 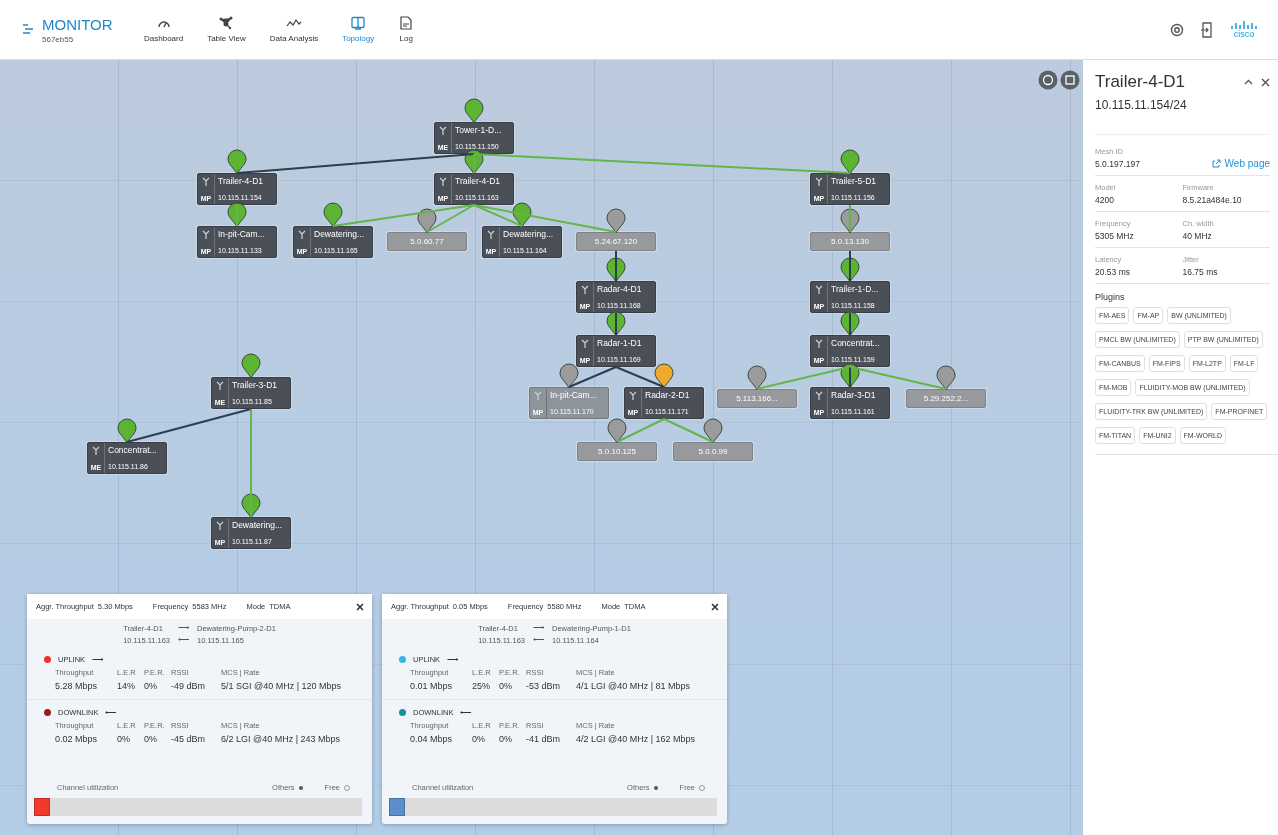 What do you see at coordinates (1244, 29) in the screenshot?
I see `cisco-logo: cisco` at bounding box center [1244, 29].